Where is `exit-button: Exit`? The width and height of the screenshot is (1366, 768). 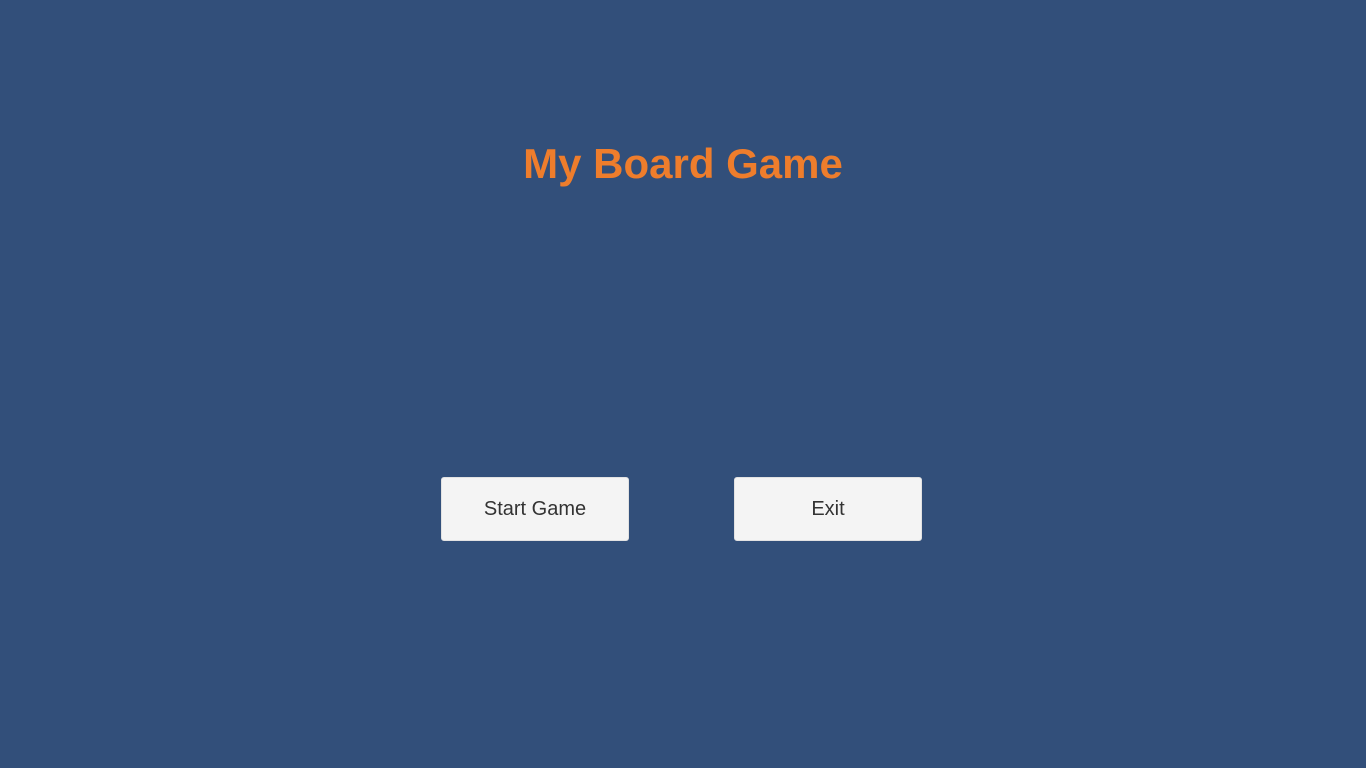
exit-button: Exit is located at coordinates (828, 509).